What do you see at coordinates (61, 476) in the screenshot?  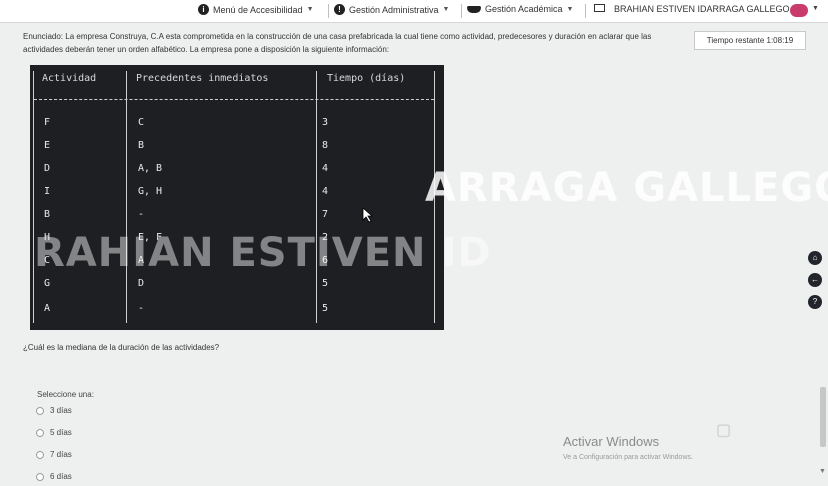 I see `answer-option-label: 6 días` at bounding box center [61, 476].